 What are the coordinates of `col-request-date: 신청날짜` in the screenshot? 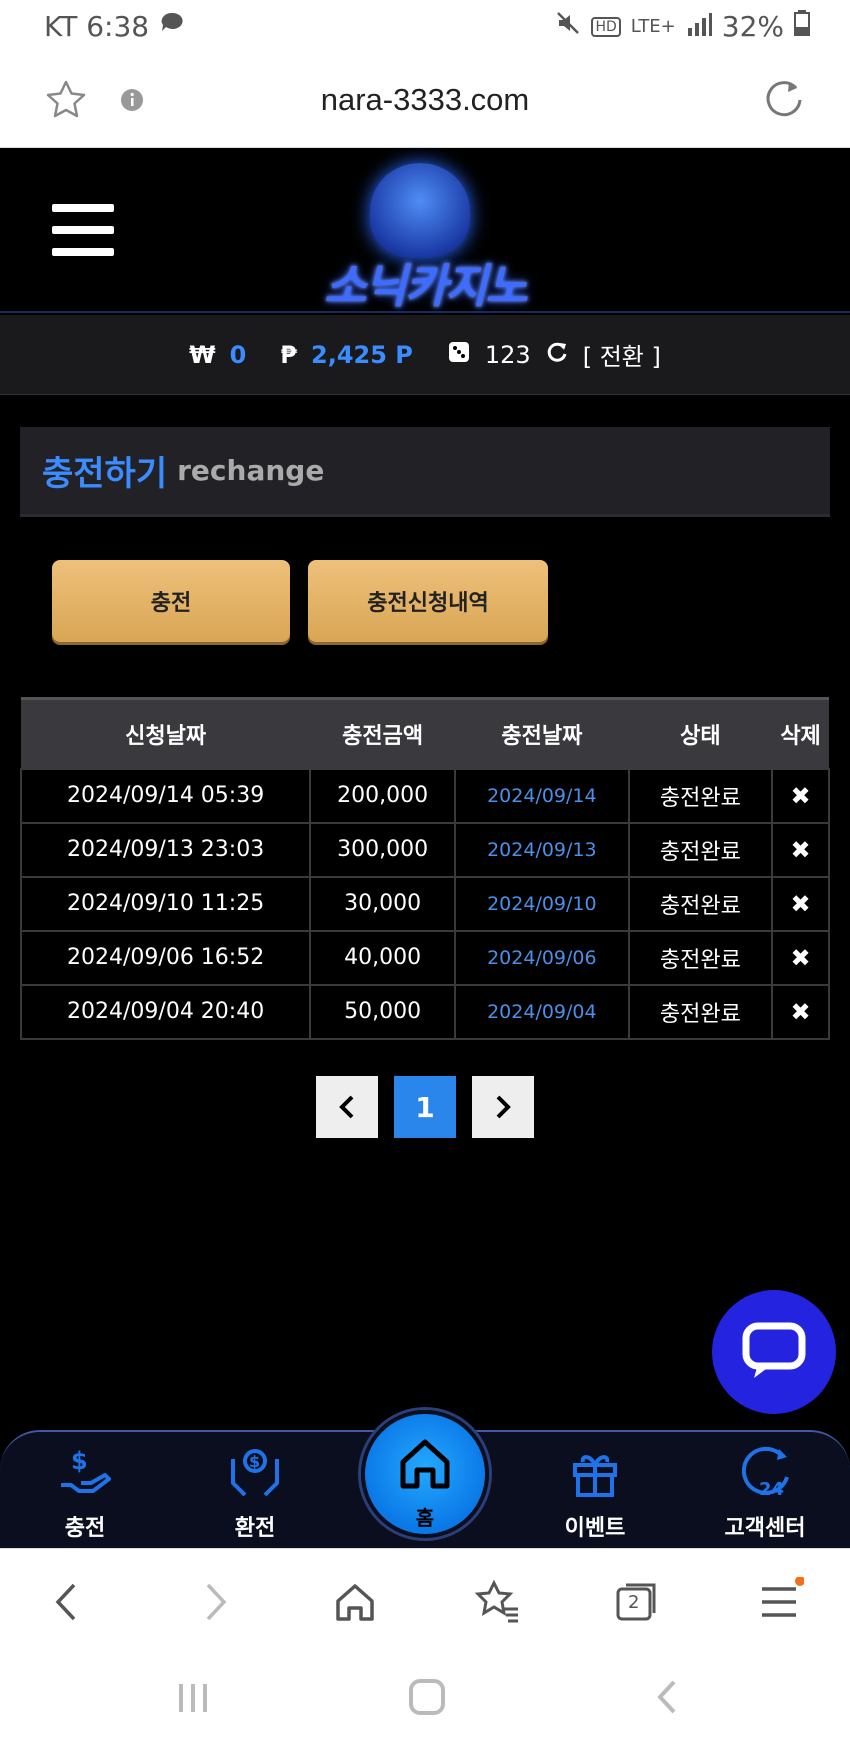 It's located at (166, 733).